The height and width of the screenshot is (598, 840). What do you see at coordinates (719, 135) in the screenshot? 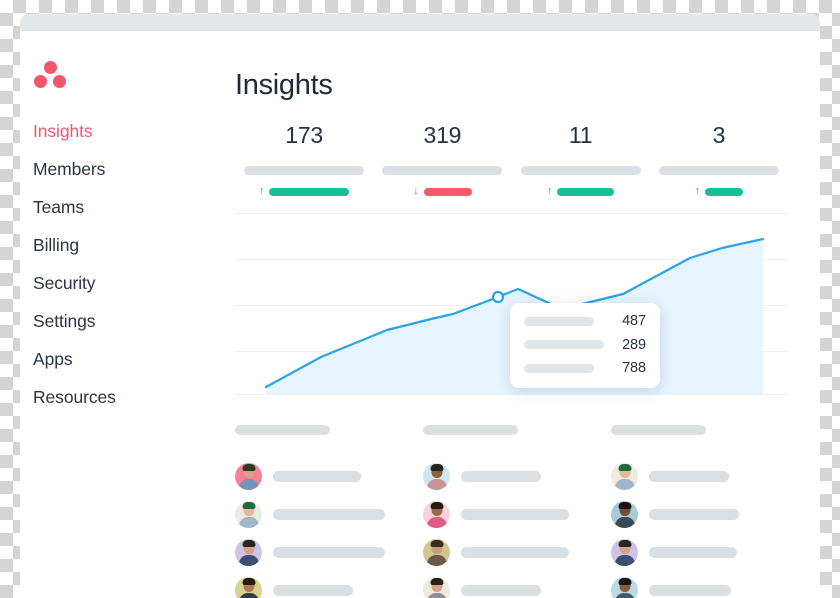
I see `stat-value: 3` at bounding box center [719, 135].